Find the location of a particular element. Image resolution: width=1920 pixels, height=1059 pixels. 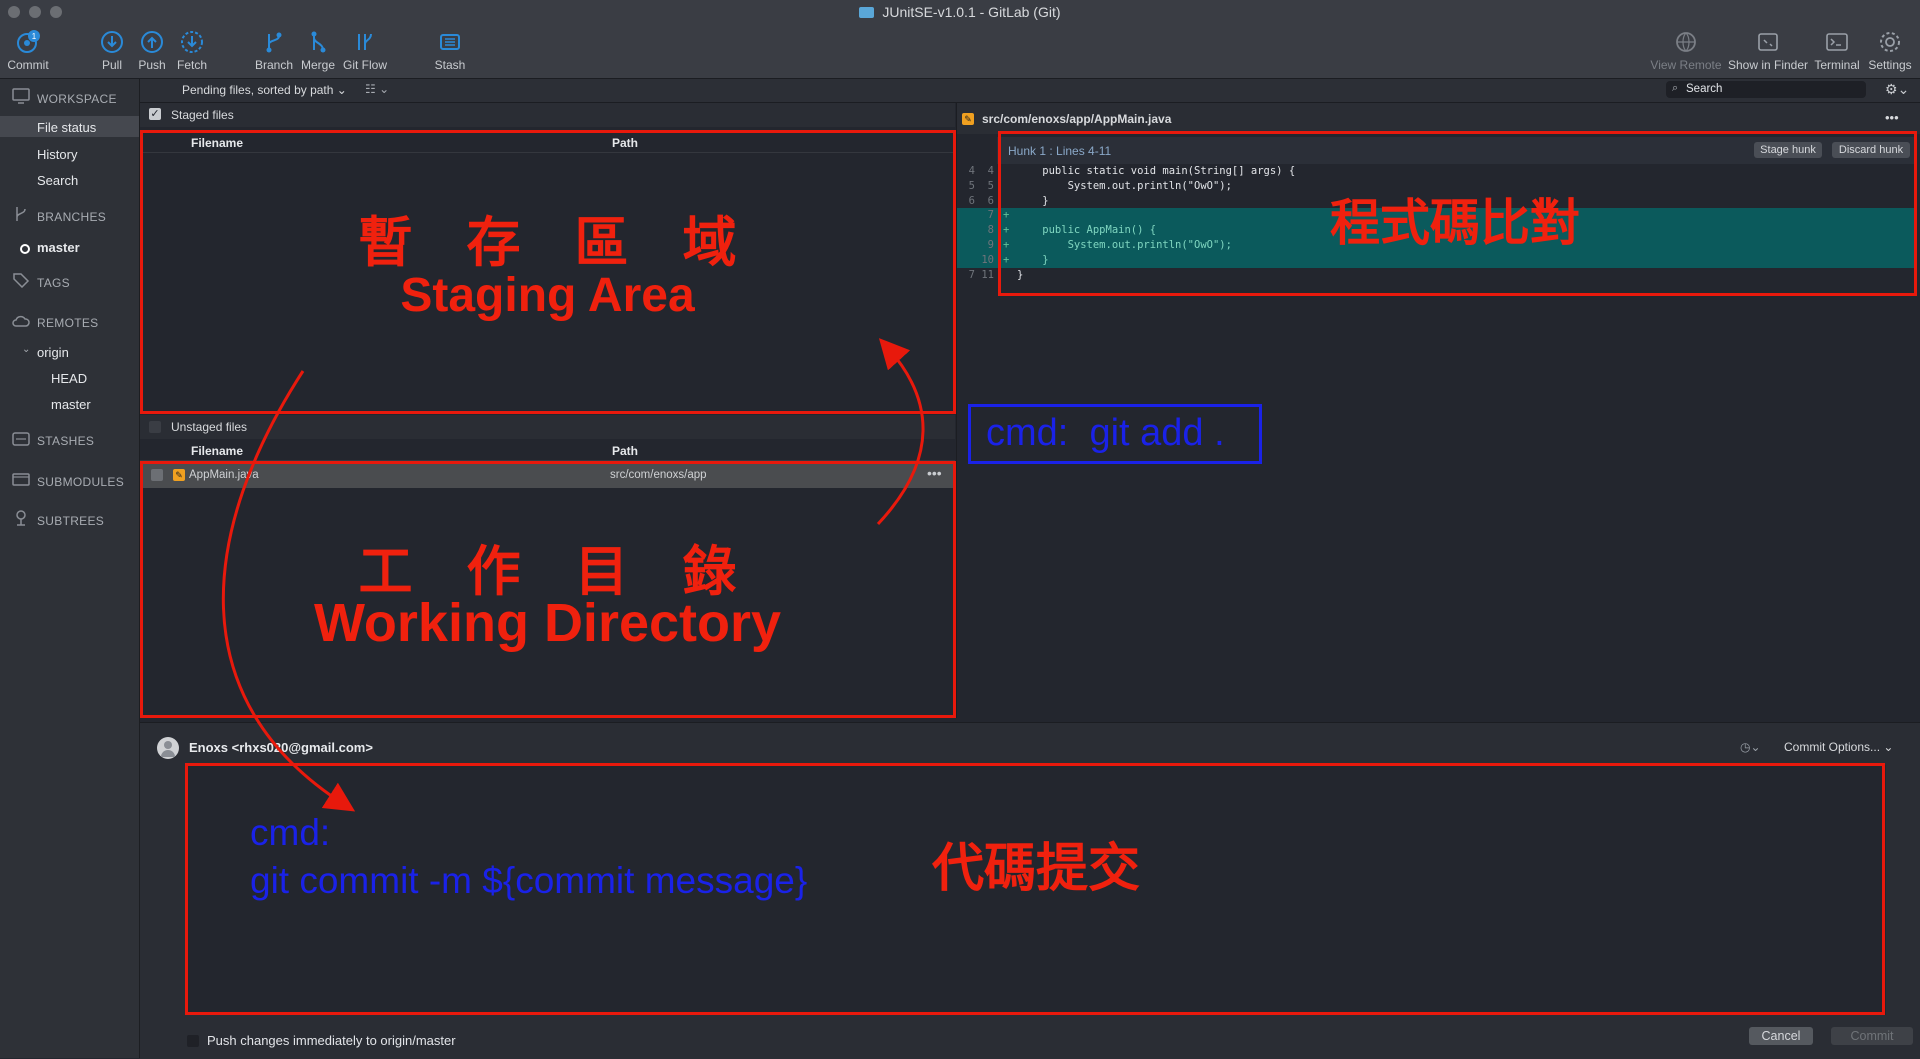

stage-arrow is located at coordinates (900, 432).